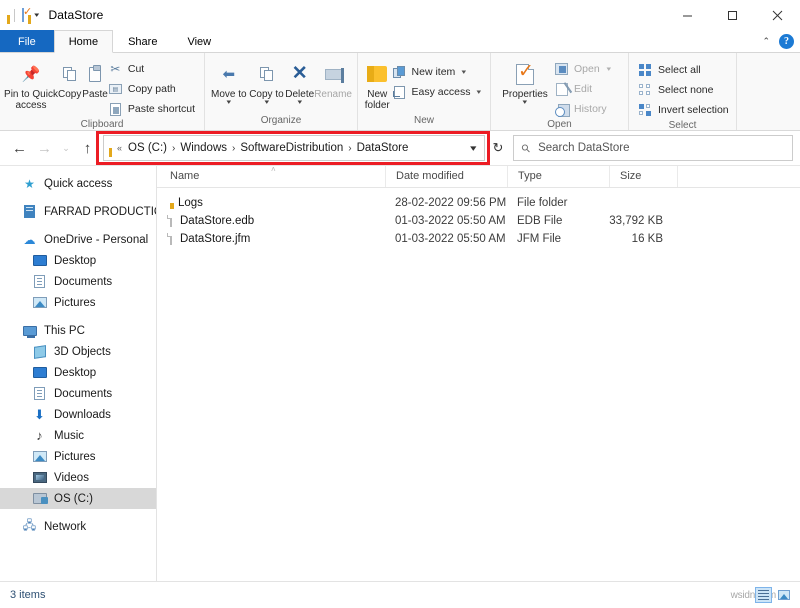  Describe the element at coordinates (78, 393) in the screenshot. I see `sidebar-item-documents: Documents` at that location.